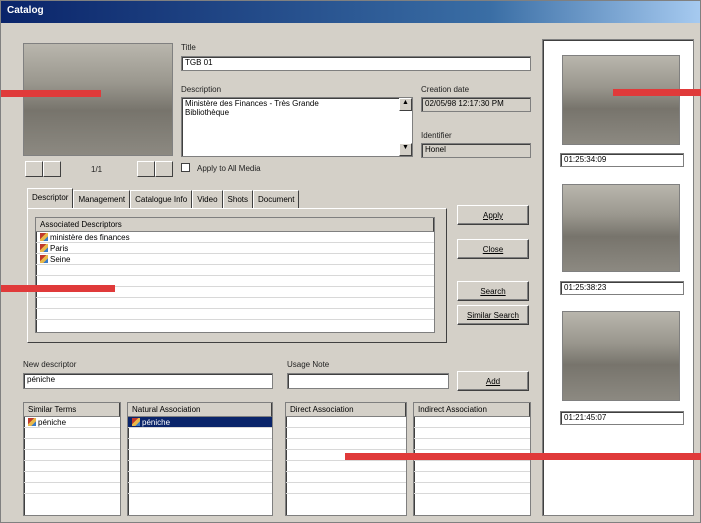 The height and width of the screenshot is (523, 701). I want to click on natural-association-list: Natural Association péniche, so click(200, 459).